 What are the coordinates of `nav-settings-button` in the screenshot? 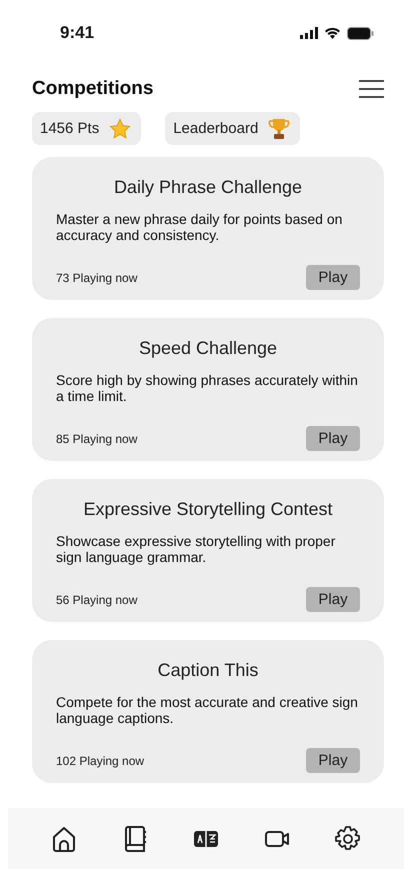 It's located at (348, 838).